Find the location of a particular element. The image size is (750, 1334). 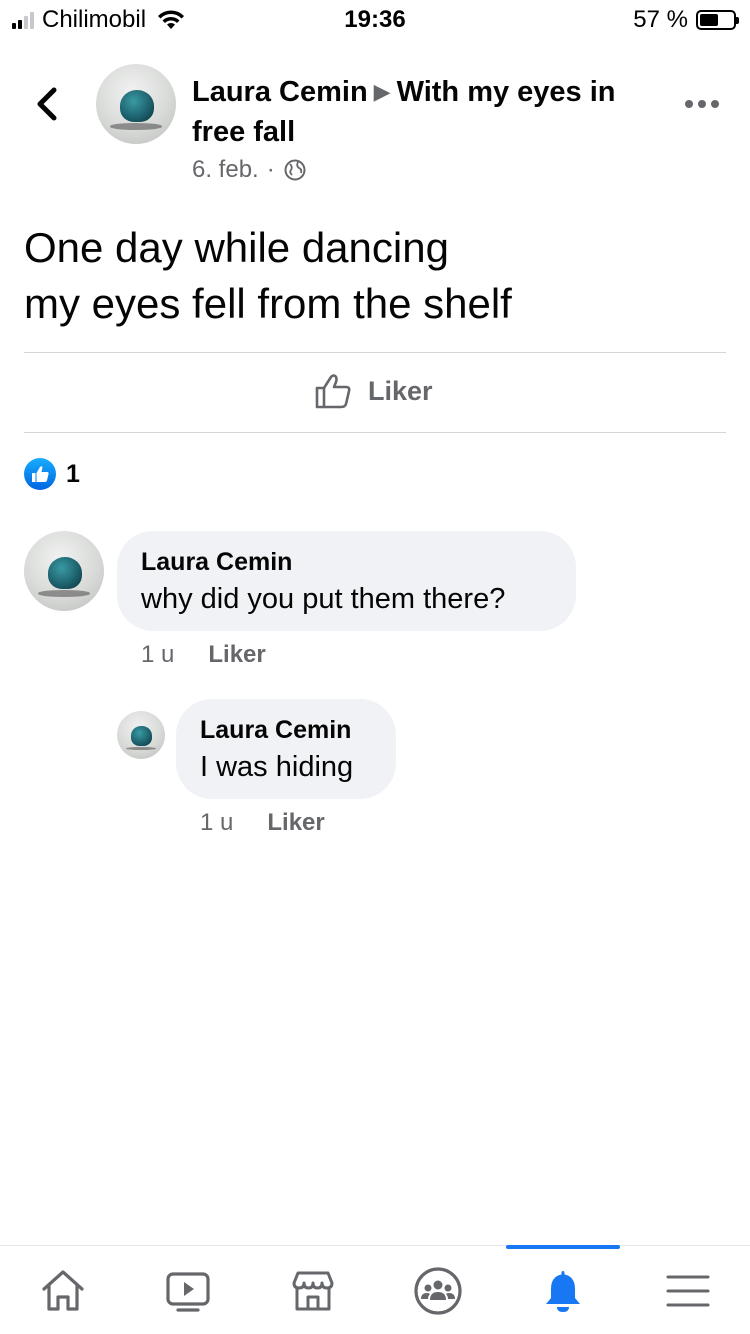

comment-bubble: Laura Cemin why did you put them there? is located at coordinates (346, 581).